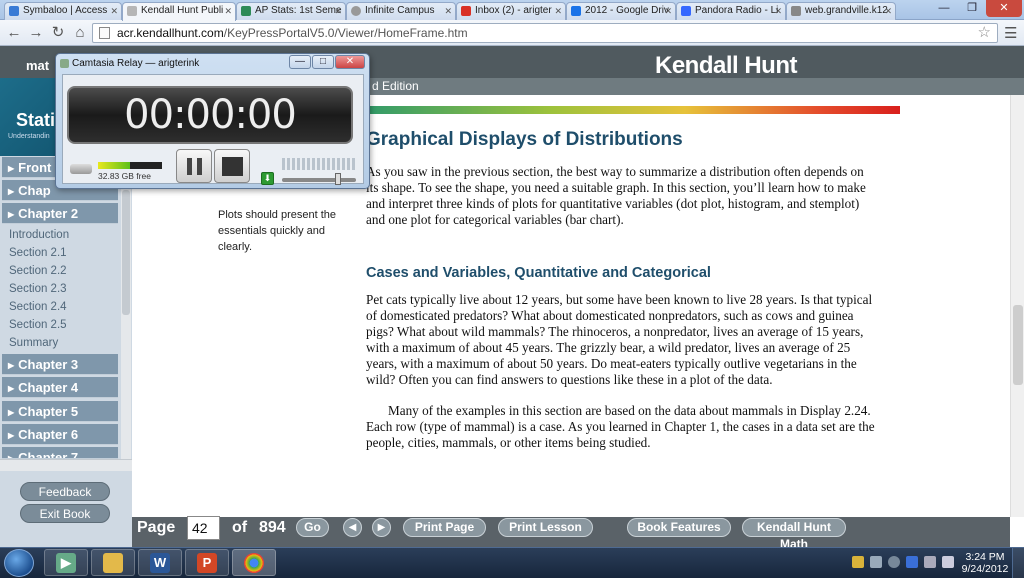 The height and width of the screenshot is (578, 1024). I want to click on home-icon: ⌂, so click(80, 33).